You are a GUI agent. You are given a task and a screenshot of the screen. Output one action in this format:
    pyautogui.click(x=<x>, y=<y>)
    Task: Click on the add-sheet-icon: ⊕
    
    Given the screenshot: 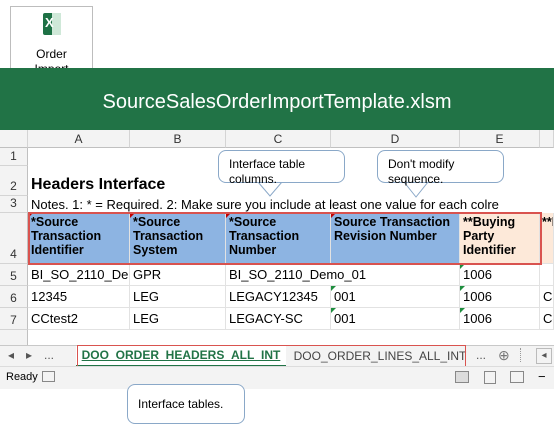 What is the action you would take?
    pyautogui.click(x=504, y=355)
    